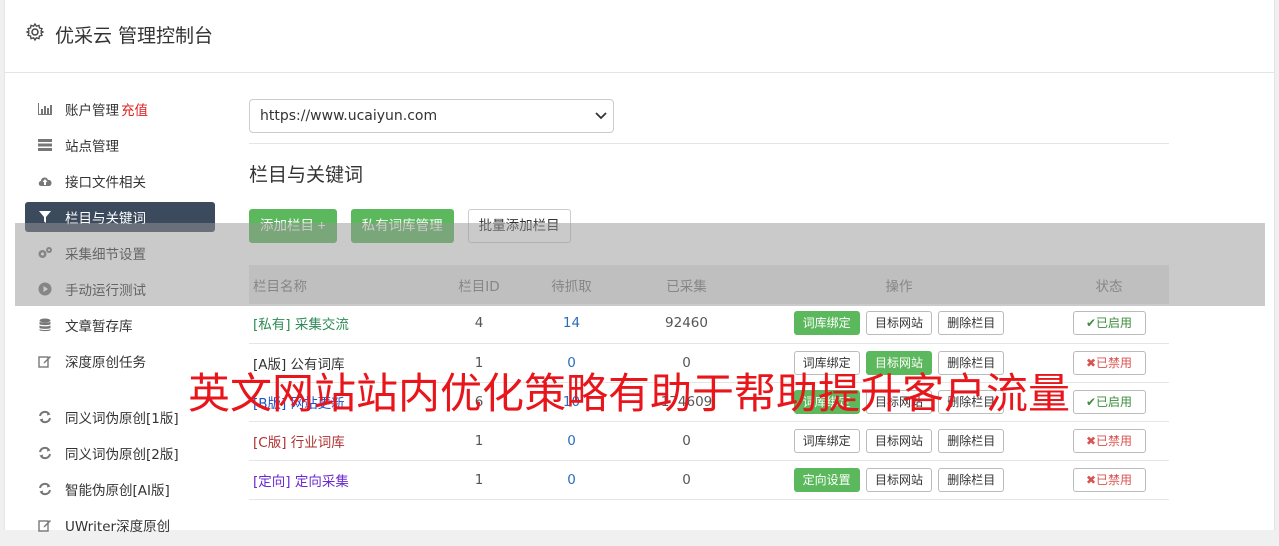 The width and height of the screenshot is (1279, 546). What do you see at coordinates (306, 175) in the screenshot?
I see `section-title: 栏目与关键词` at bounding box center [306, 175].